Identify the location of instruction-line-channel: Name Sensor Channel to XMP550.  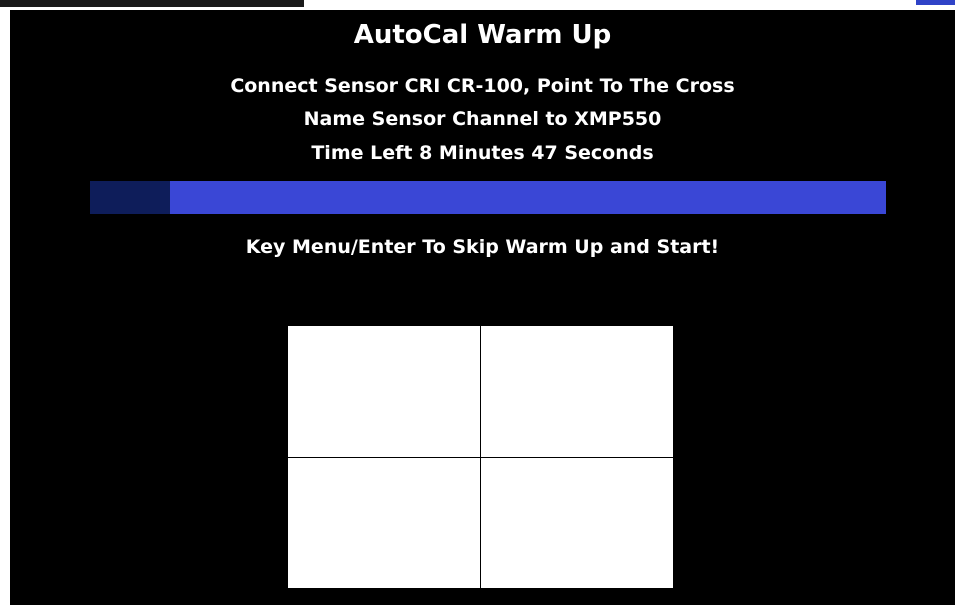
(482, 119).